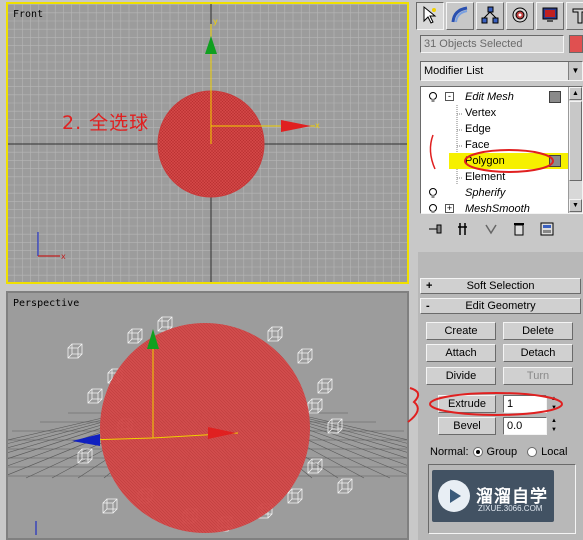 The width and height of the screenshot is (583, 540). What do you see at coordinates (215, 21) in the screenshot?
I see `gizmo-y-label: y` at bounding box center [215, 21].